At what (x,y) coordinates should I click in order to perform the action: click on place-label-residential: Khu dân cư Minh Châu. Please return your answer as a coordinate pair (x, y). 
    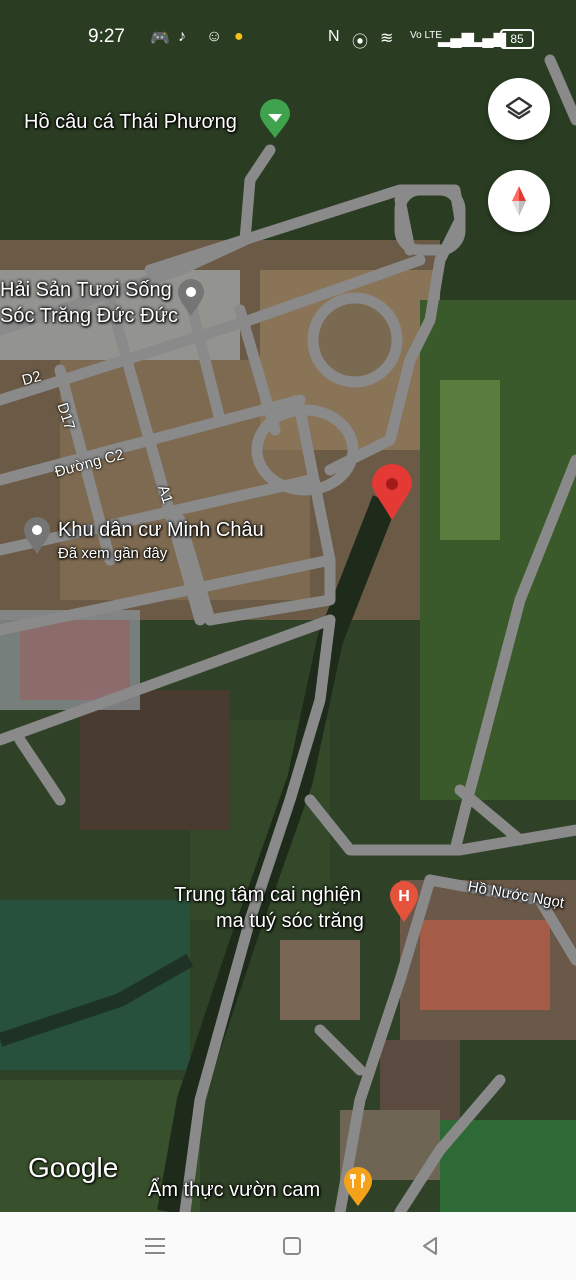
    Looking at the image, I should click on (161, 530).